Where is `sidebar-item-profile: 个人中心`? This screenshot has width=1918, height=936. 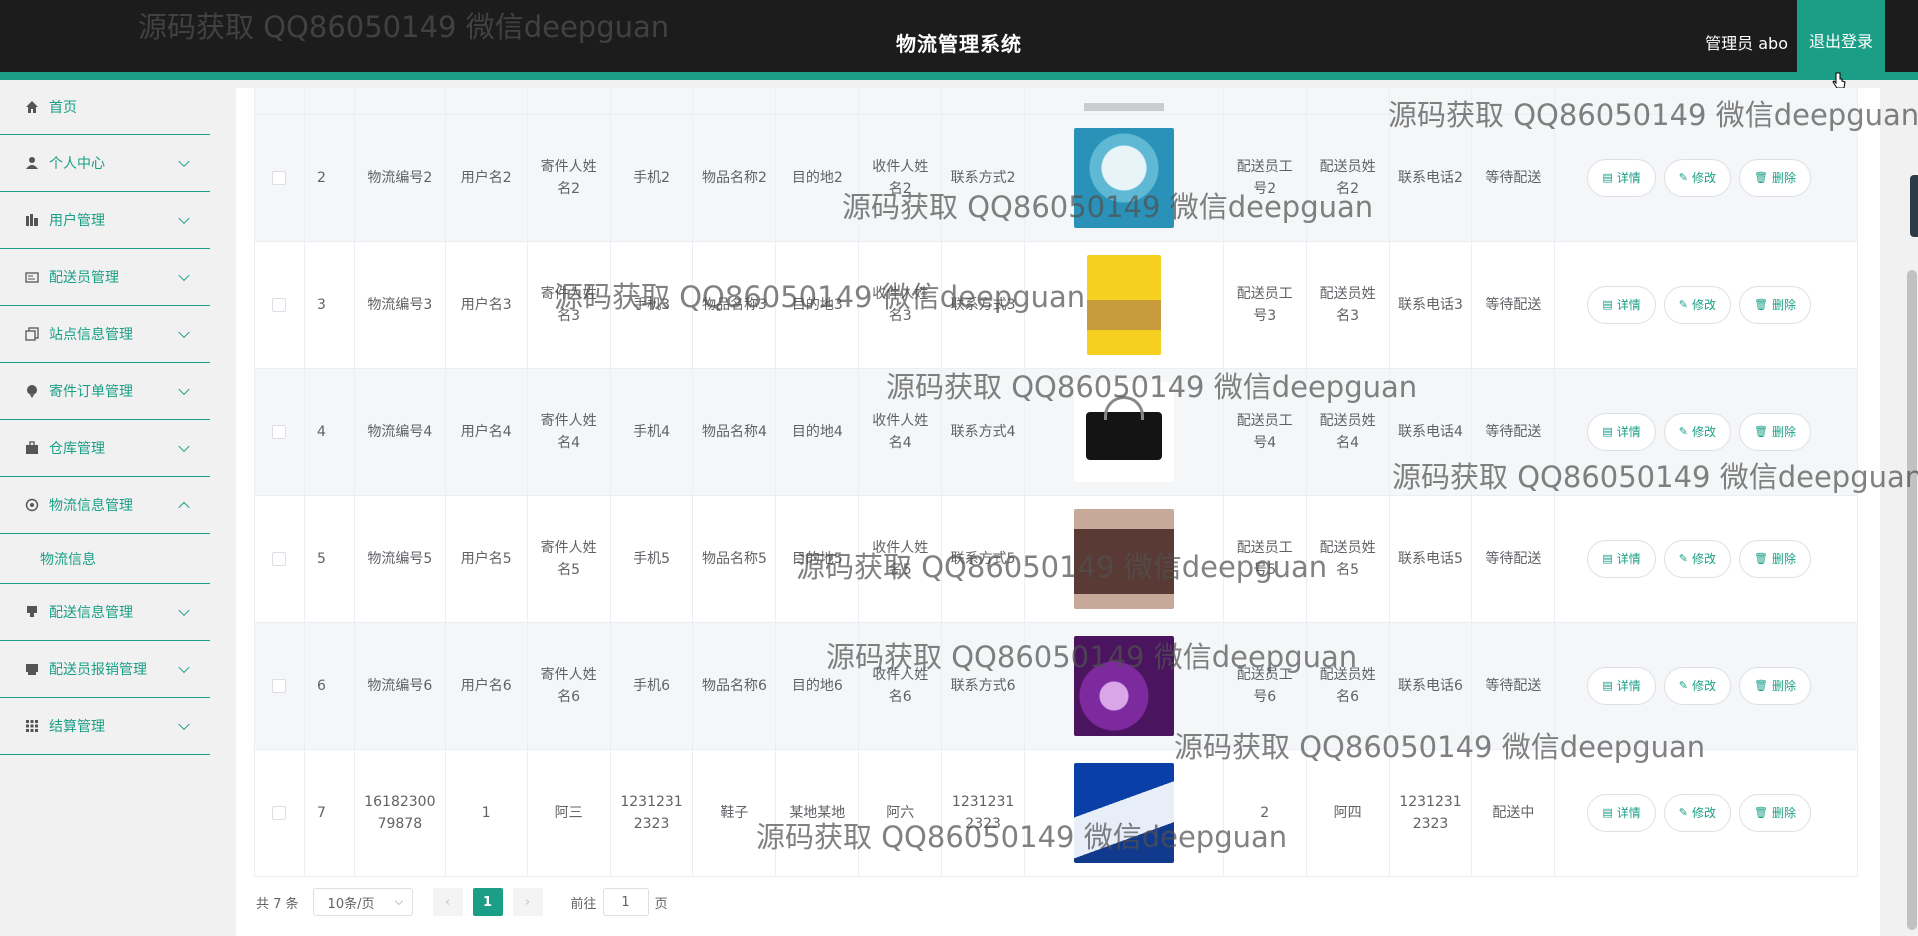
sidebar-item-profile: 个人中心 is located at coordinates (105, 163).